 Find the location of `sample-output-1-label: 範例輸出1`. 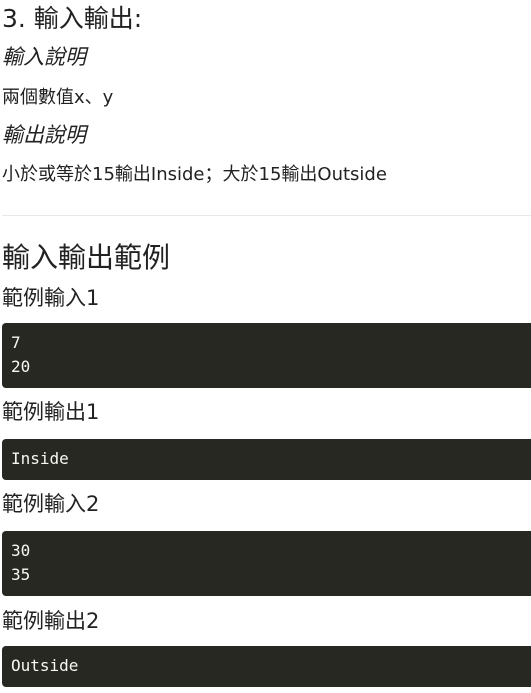

sample-output-1-label: 範例輸出1 is located at coordinates (51, 412).